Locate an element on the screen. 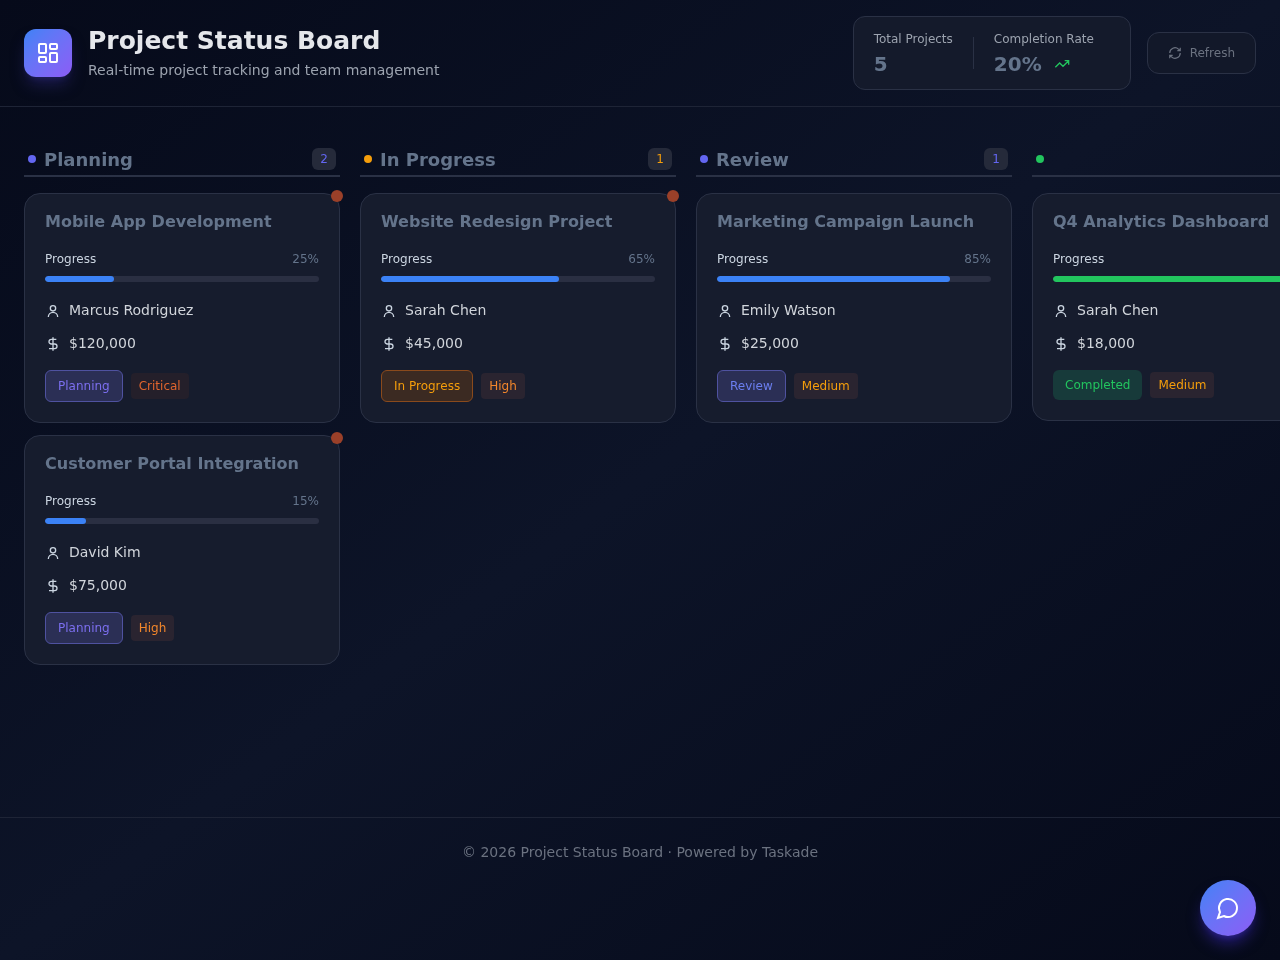  footer-text: © 2026 Project Status Board · Powered by Taskade is located at coordinates (640, 852).